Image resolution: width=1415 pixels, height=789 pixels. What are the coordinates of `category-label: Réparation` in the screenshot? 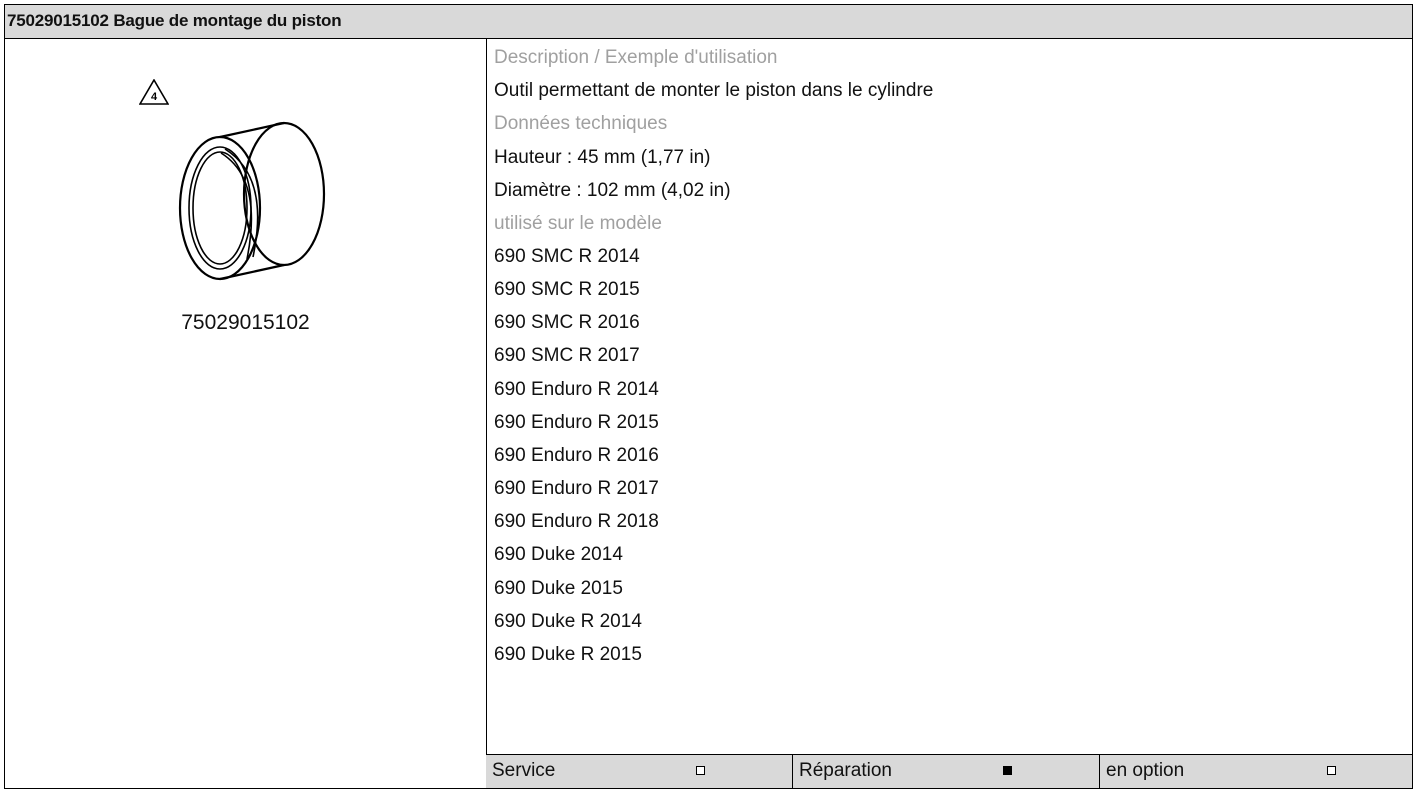 It's located at (845, 770).